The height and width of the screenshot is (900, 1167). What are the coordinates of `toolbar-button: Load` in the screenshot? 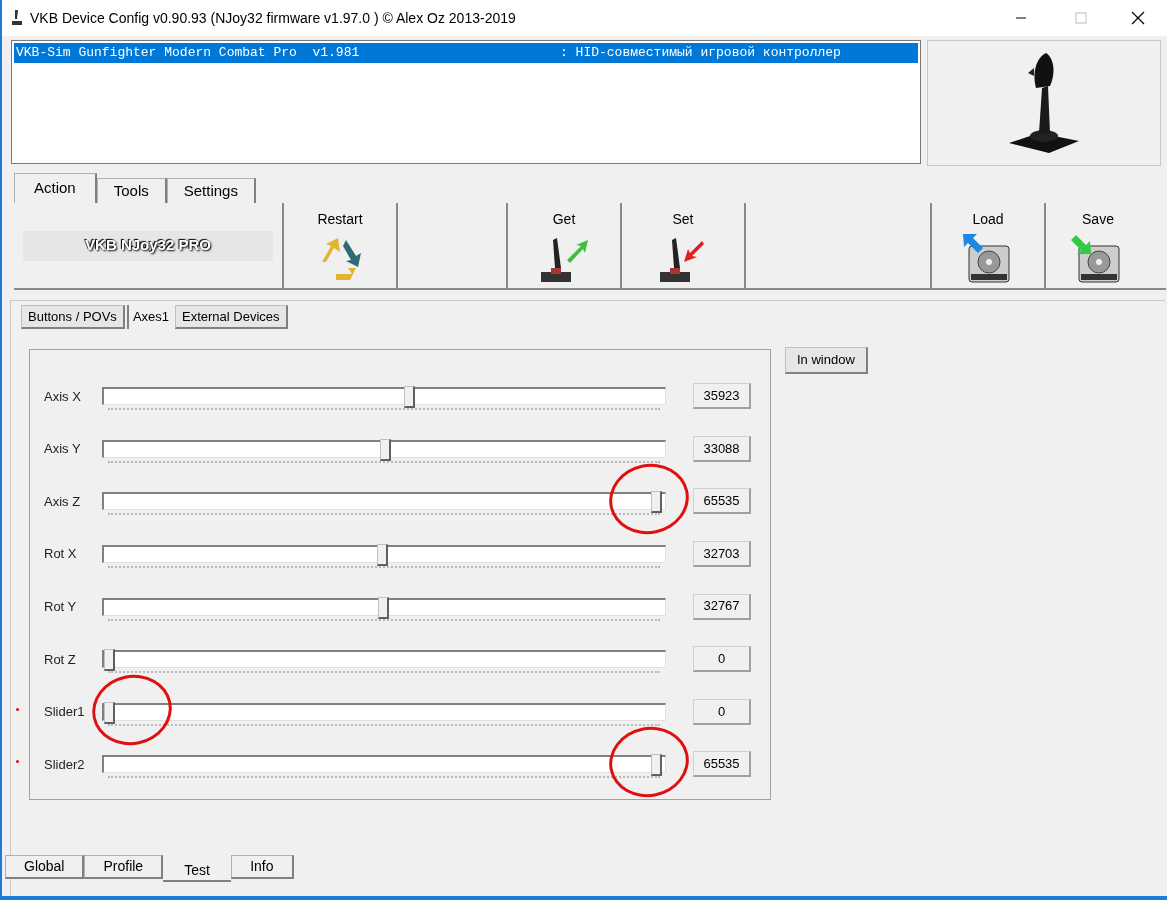 It's located at (987, 245).